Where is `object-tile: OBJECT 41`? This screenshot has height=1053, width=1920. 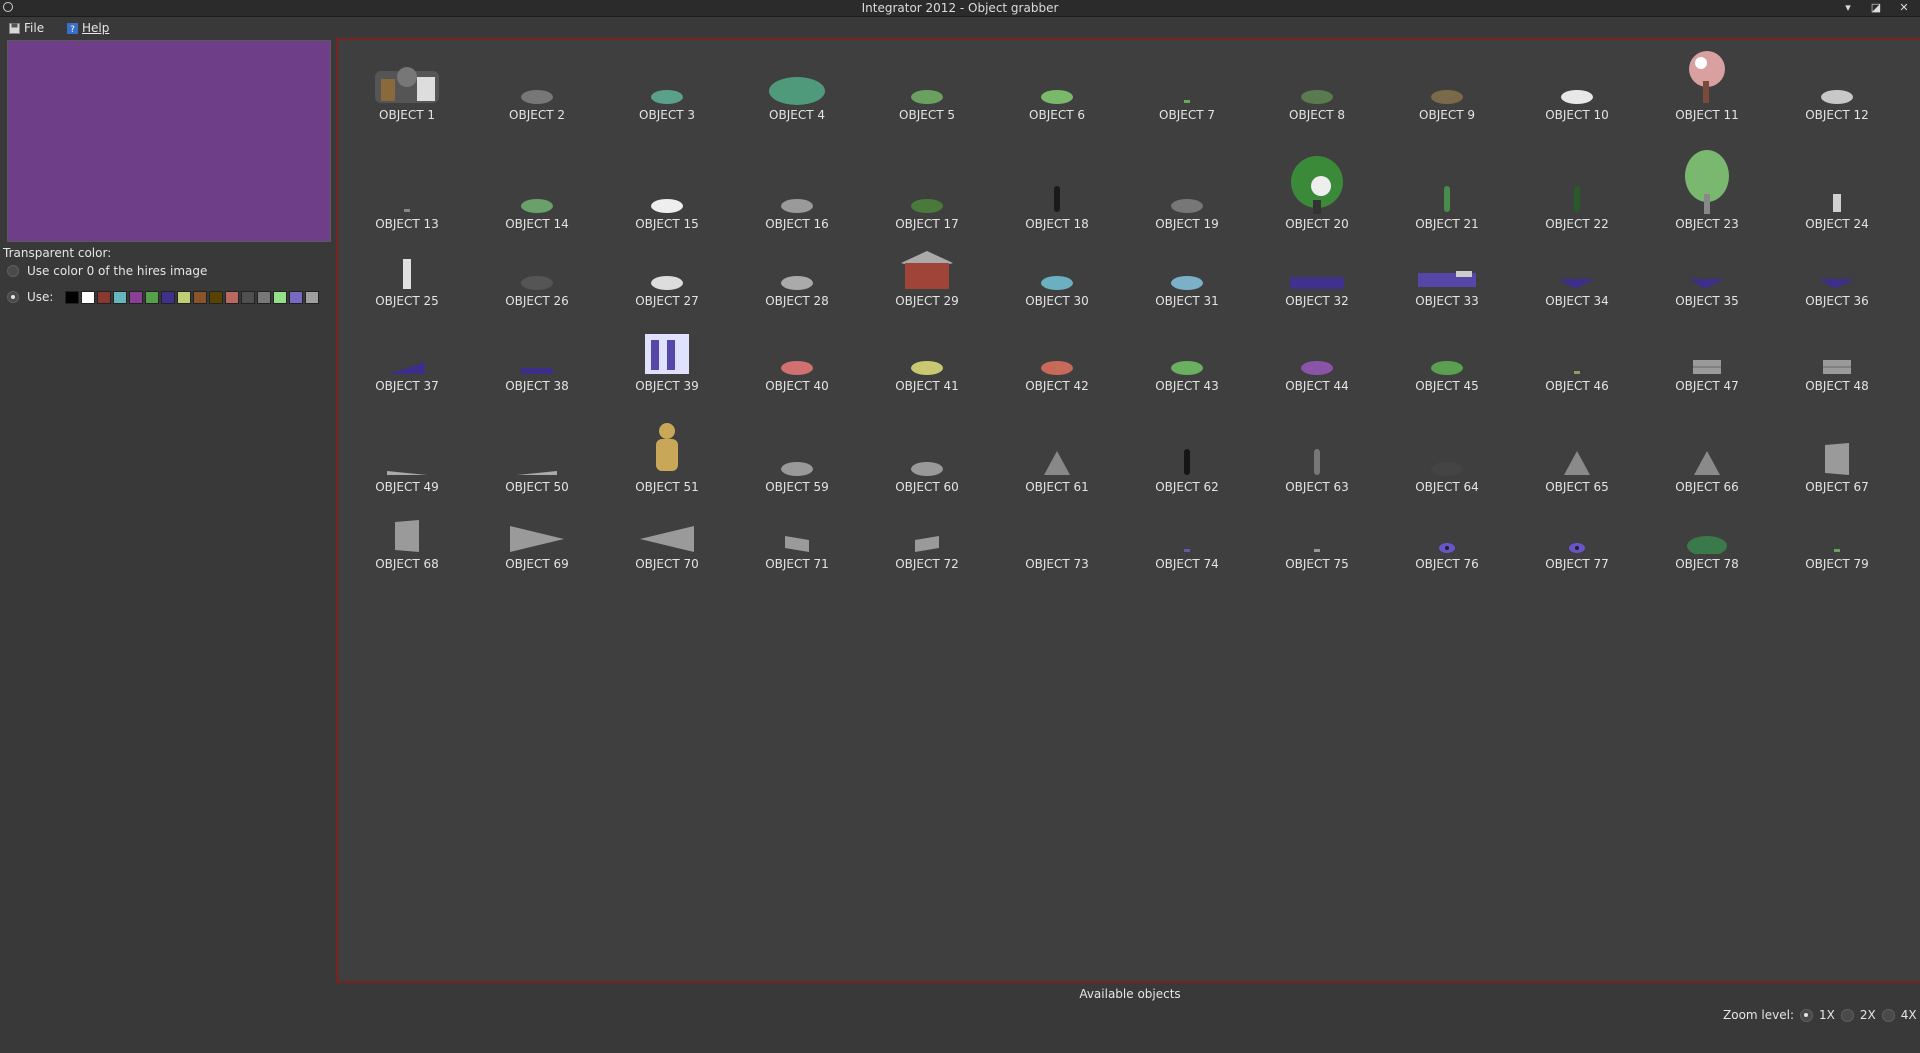 object-tile: OBJECT 41 is located at coordinates (927, 374).